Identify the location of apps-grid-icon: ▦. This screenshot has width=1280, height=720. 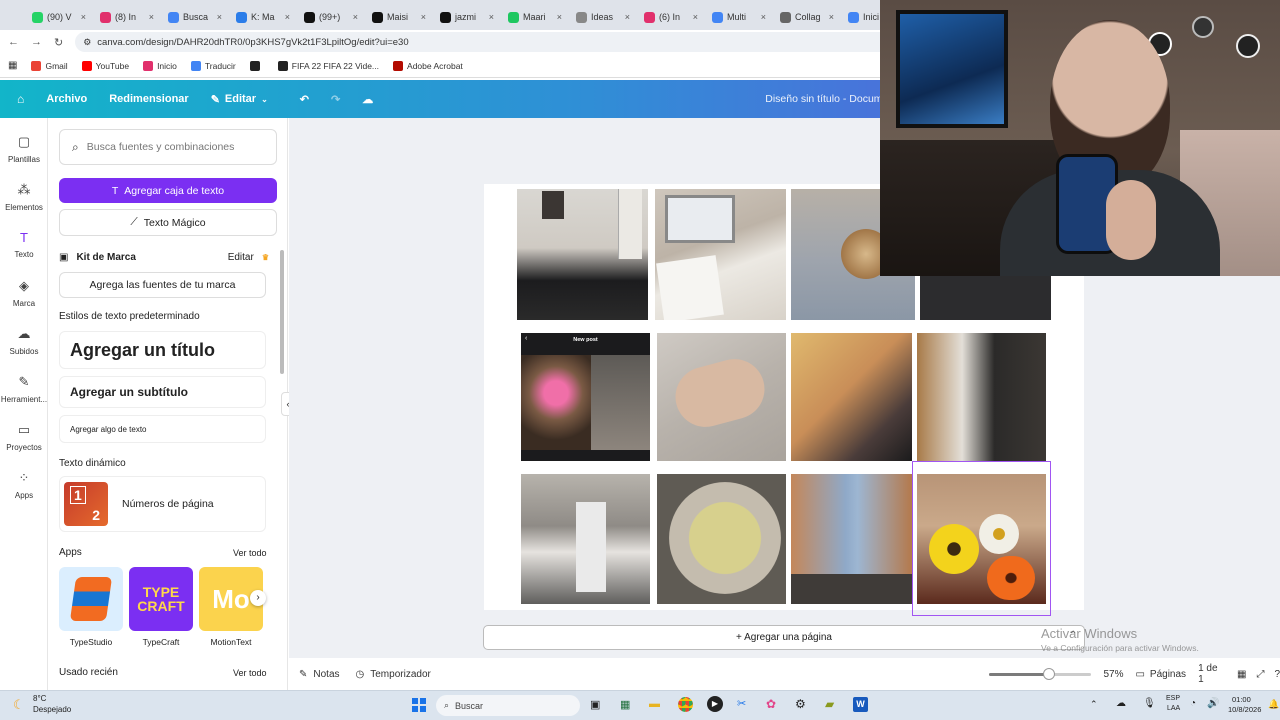
(12, 65).